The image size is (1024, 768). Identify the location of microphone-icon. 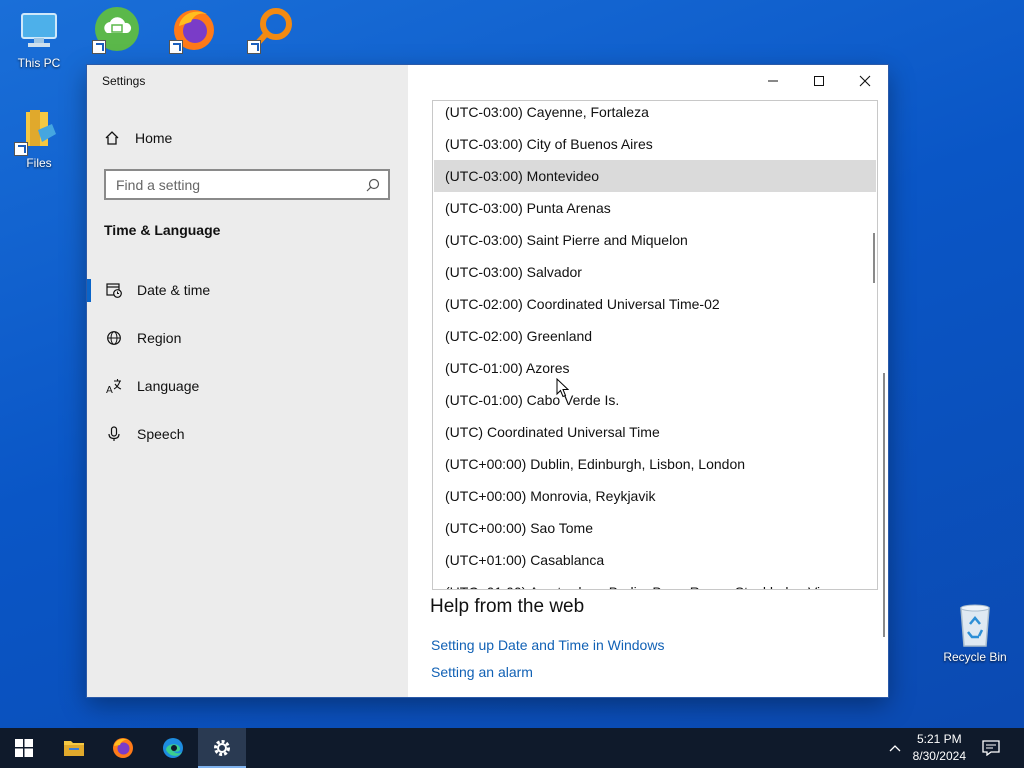
(114, 434).